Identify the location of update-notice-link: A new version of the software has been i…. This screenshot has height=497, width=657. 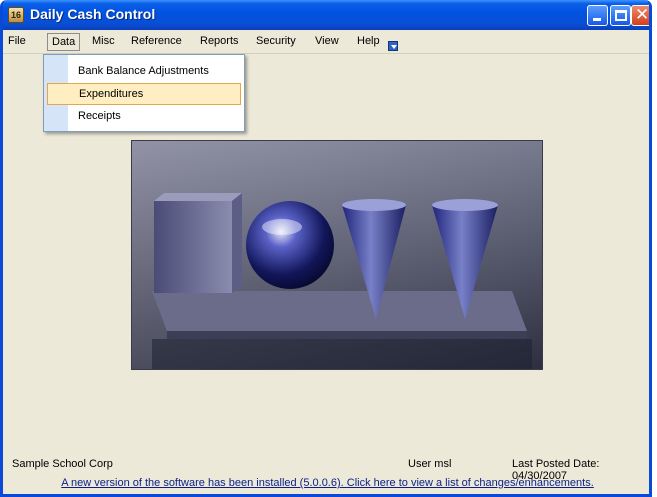
(326, 483).